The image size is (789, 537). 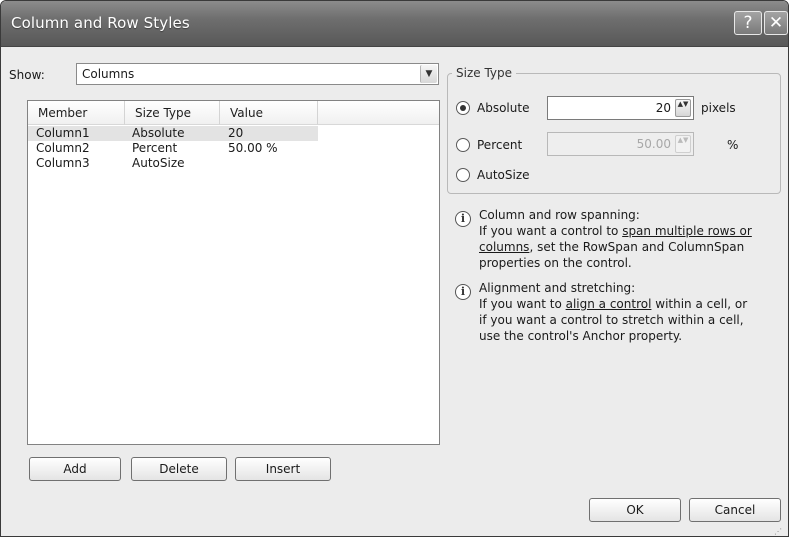 I want to click on row-size-type: AutoSize, so click(x=158, y=163).